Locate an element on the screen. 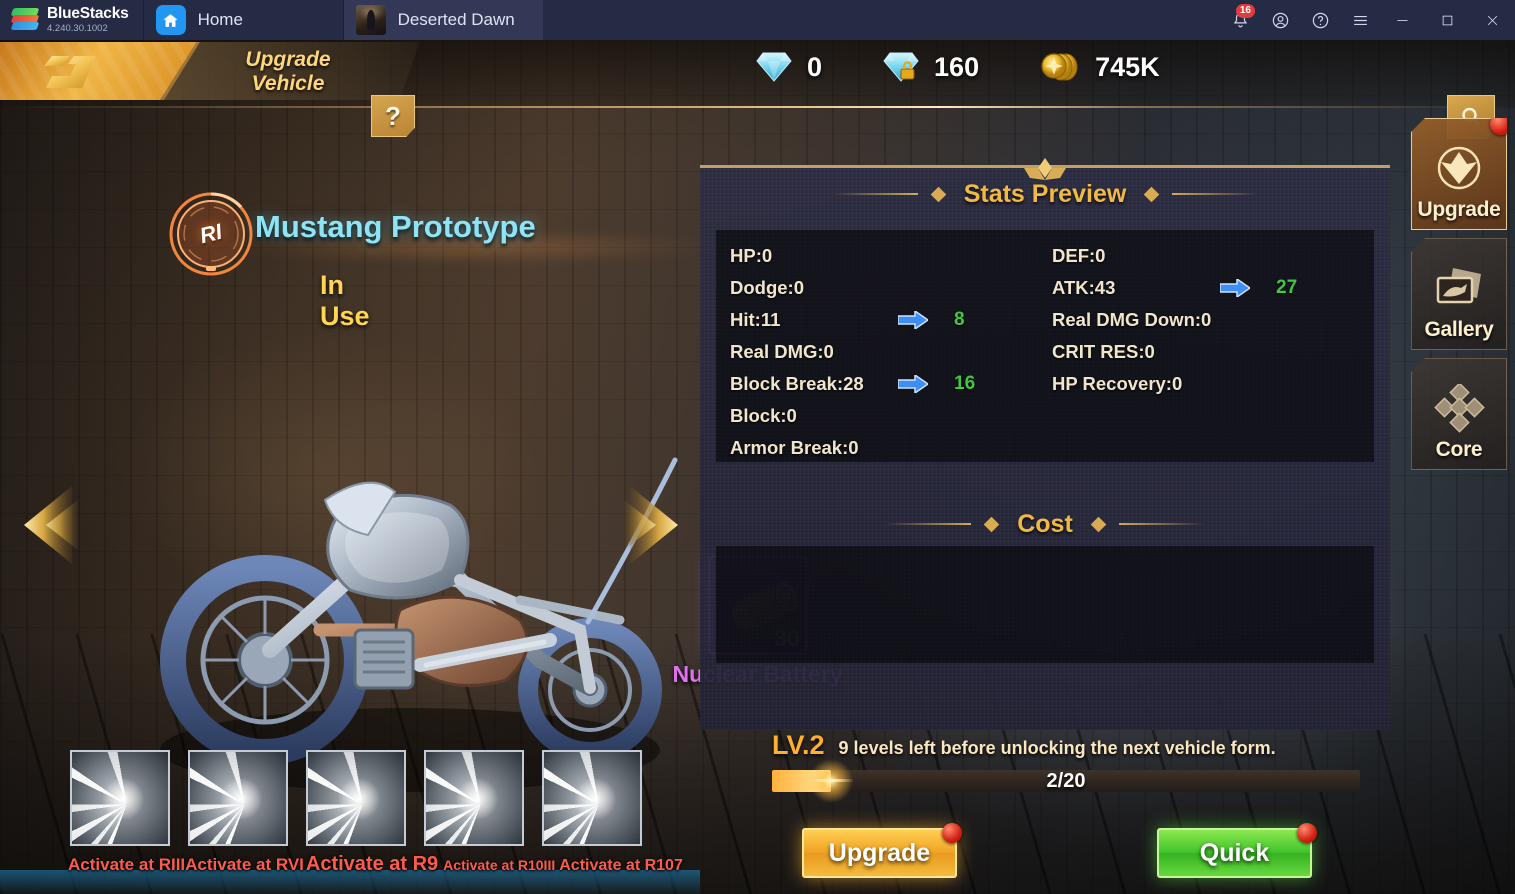 Image resolution: width=1515 pixels, height=894 pixels. vehicle-name: Mustang Prototype is located at coordinates (395, 226).